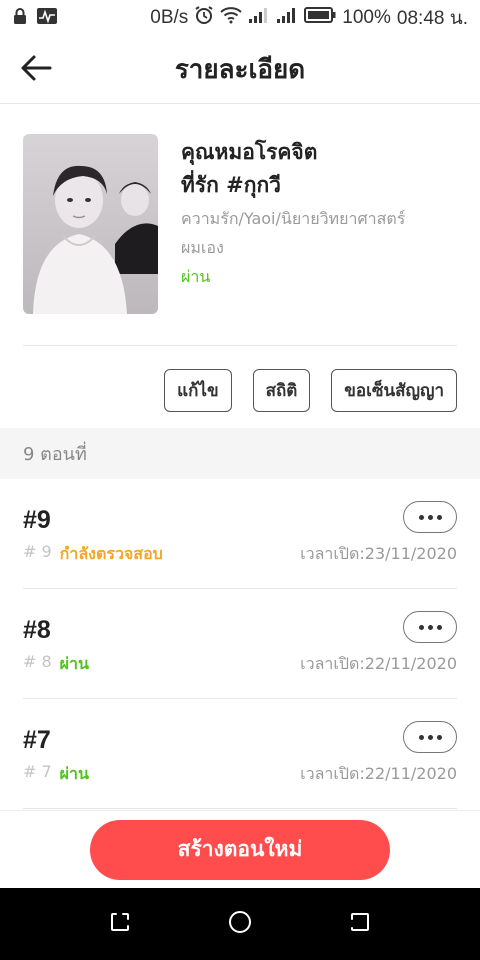 Image resolution: width=480 pixels, height=960 pixels. Describe the element at coordinates (204, 18) in the screenshot. I see `alarm-icon` at that location.